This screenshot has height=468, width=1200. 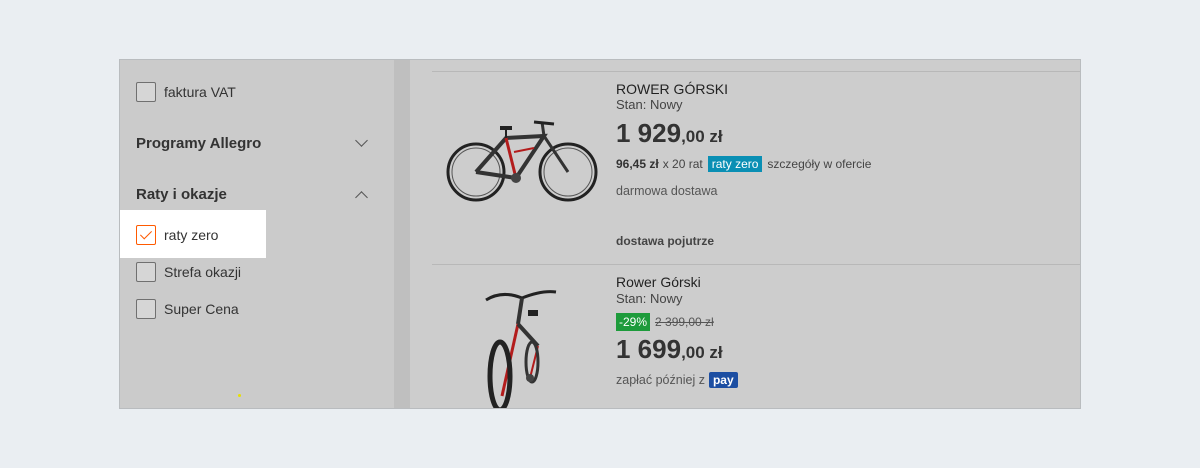 What do you see at coordinates (660, 380) in the screenshot?
I see `pay-later-text: zapłać później z` at bounding box center [660, 380].